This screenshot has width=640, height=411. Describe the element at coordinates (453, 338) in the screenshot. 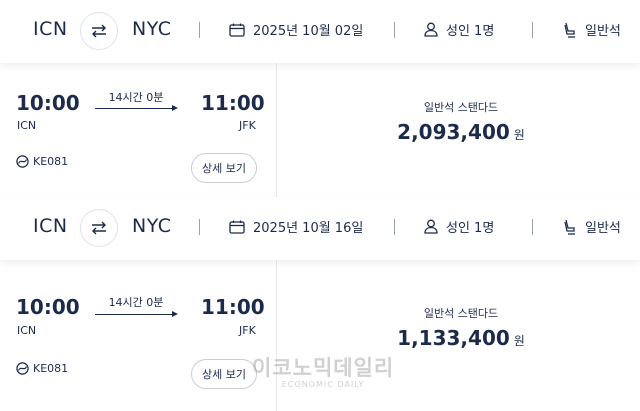

I see `price-amount: 1,133,400` at that location.